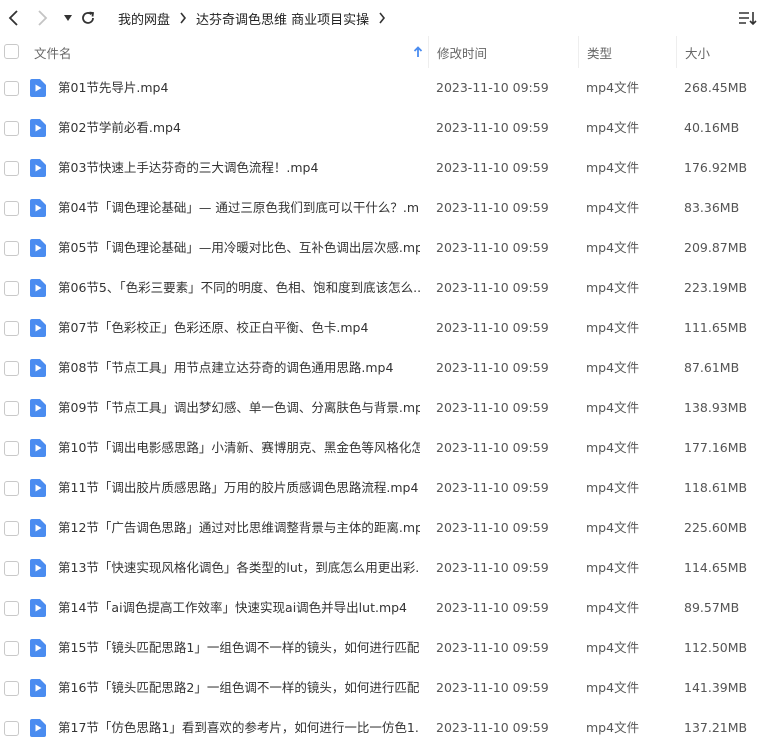  I want to click on file-name: 第05节「调色理论基础」—用冷暖对比色、互补色调出层次感.mp4, so click(239, 248).